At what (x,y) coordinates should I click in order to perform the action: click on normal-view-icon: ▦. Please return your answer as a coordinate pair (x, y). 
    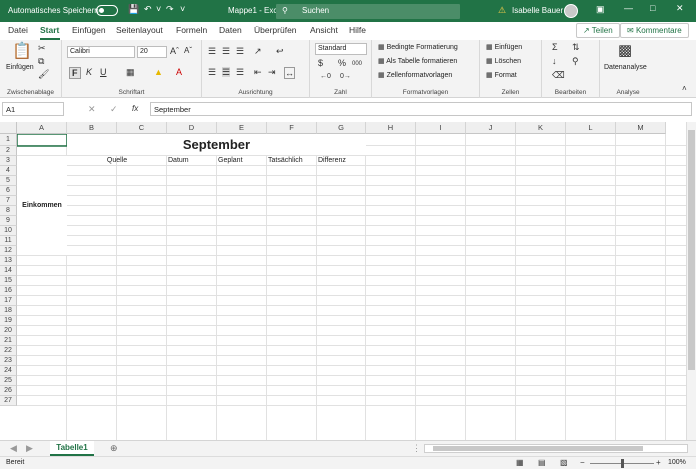
    Looking at the image, I should click on (520, 463).